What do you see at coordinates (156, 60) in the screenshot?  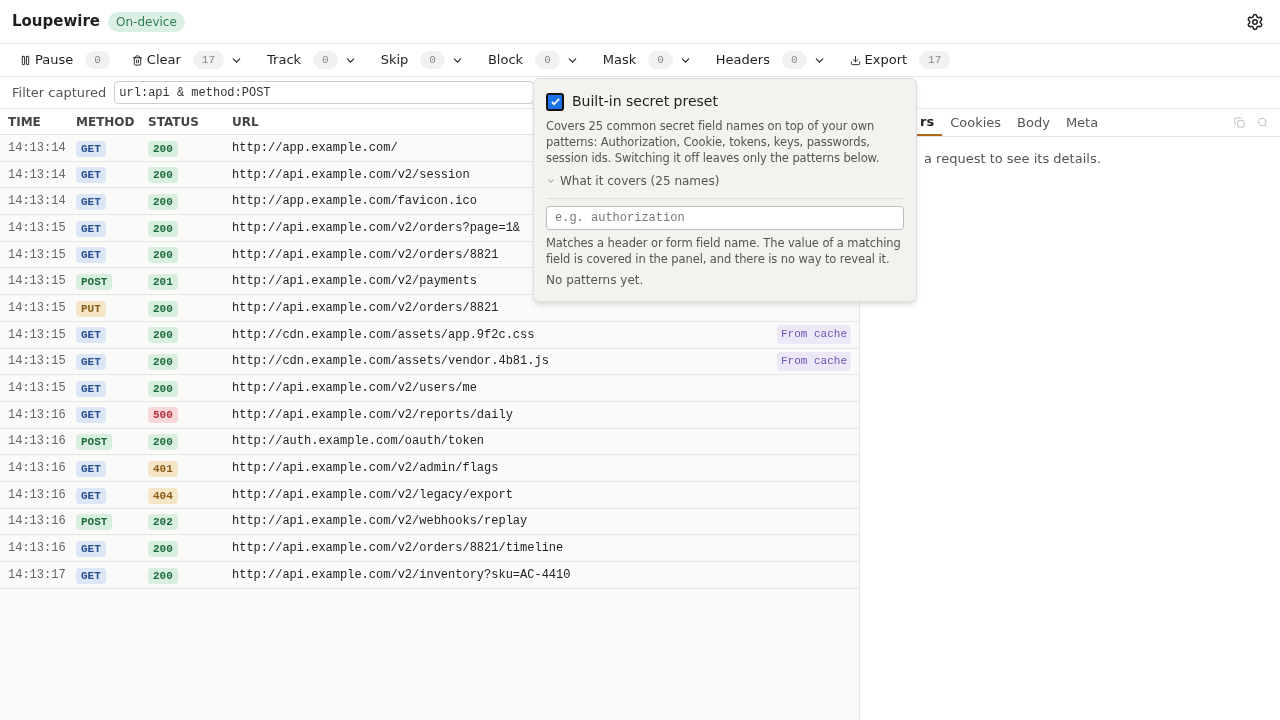 I see `toolbar-button: Clear` at bounding box center [156, 60].